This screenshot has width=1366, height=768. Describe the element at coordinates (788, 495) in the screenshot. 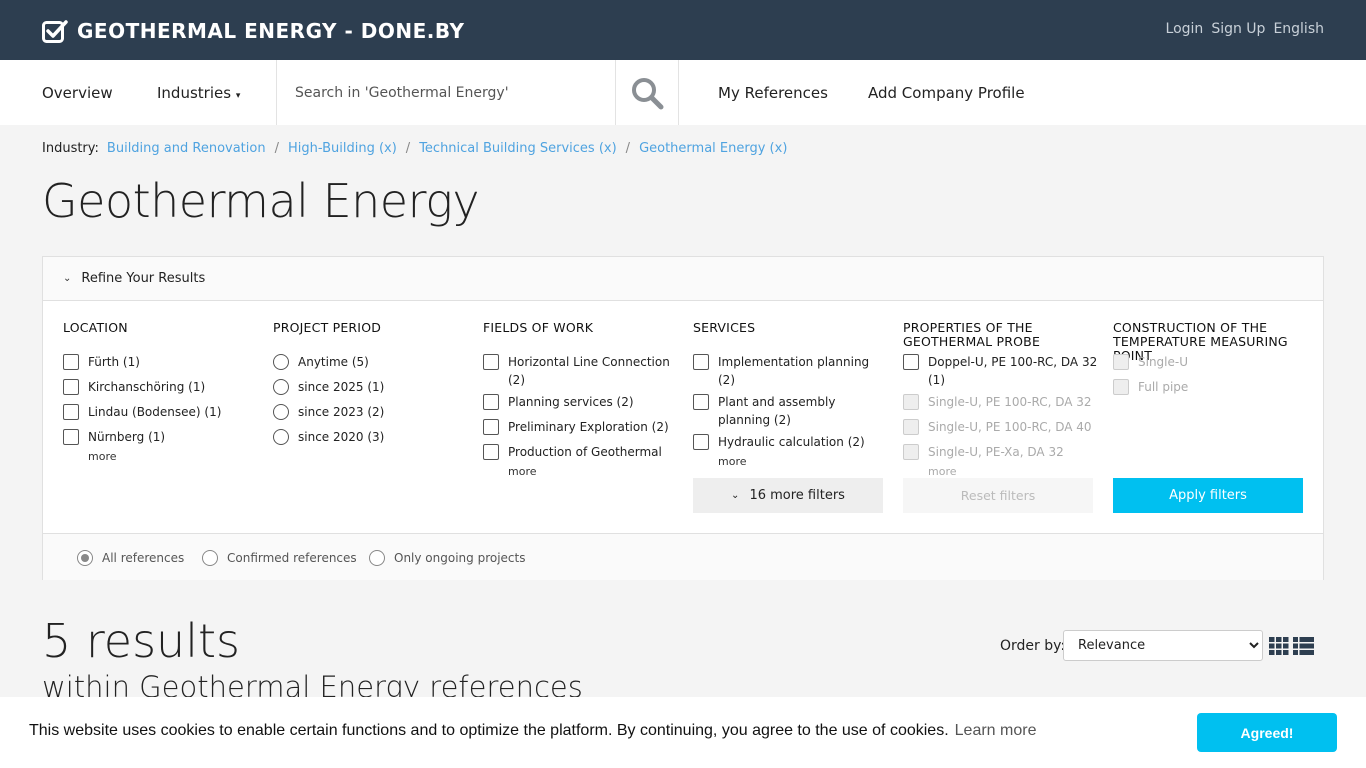

I see `more-filters-button: ⌄ 16 more filters` at that location.